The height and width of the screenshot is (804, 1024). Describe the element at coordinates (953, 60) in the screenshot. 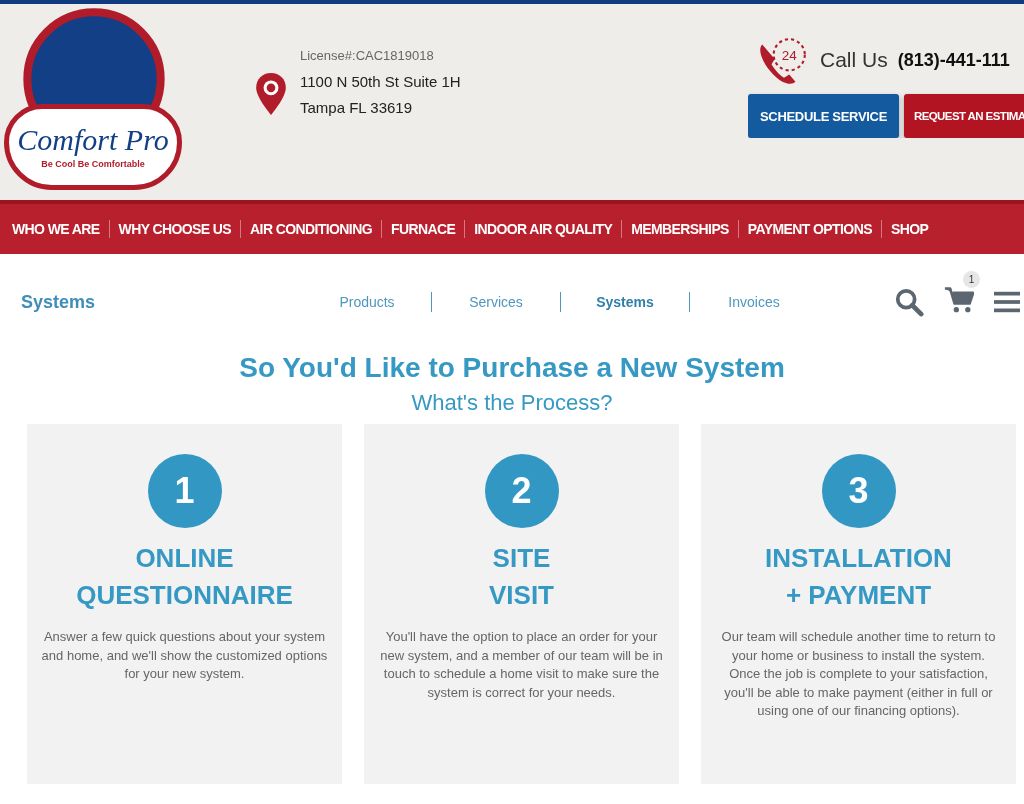

I see `phone-number-link: (813)-441-111` at that location.